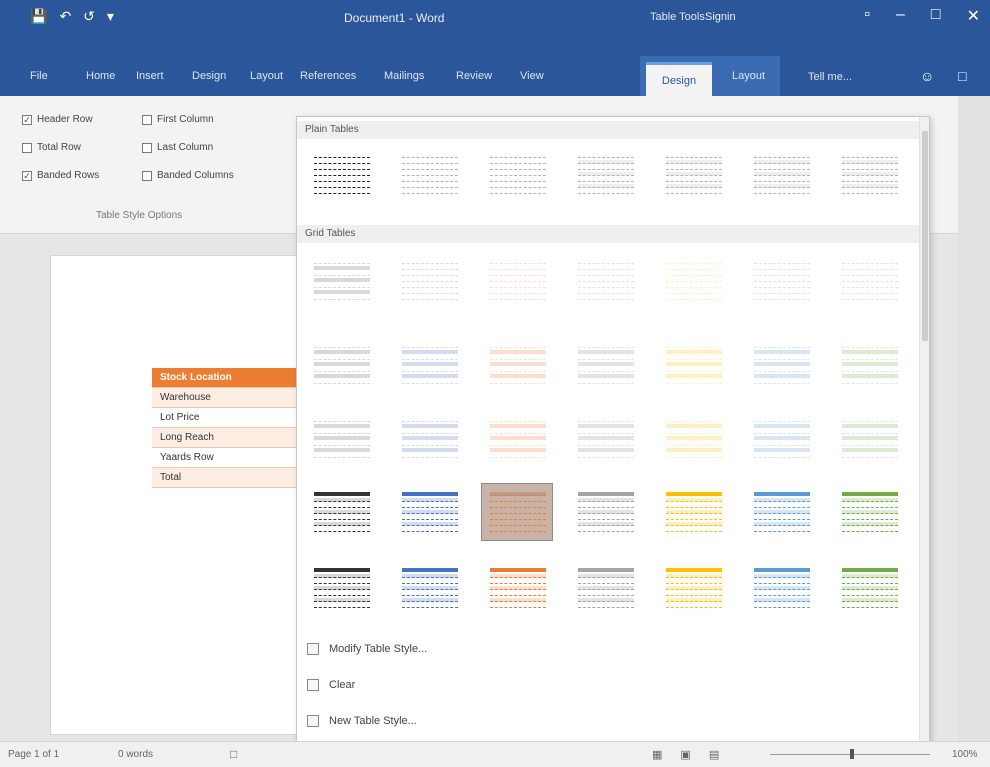 The image size is (990, 767). Describe the element at coordinates (178, 119) in the screenshot. I see `first-column-checkbox: First Column` at that location.